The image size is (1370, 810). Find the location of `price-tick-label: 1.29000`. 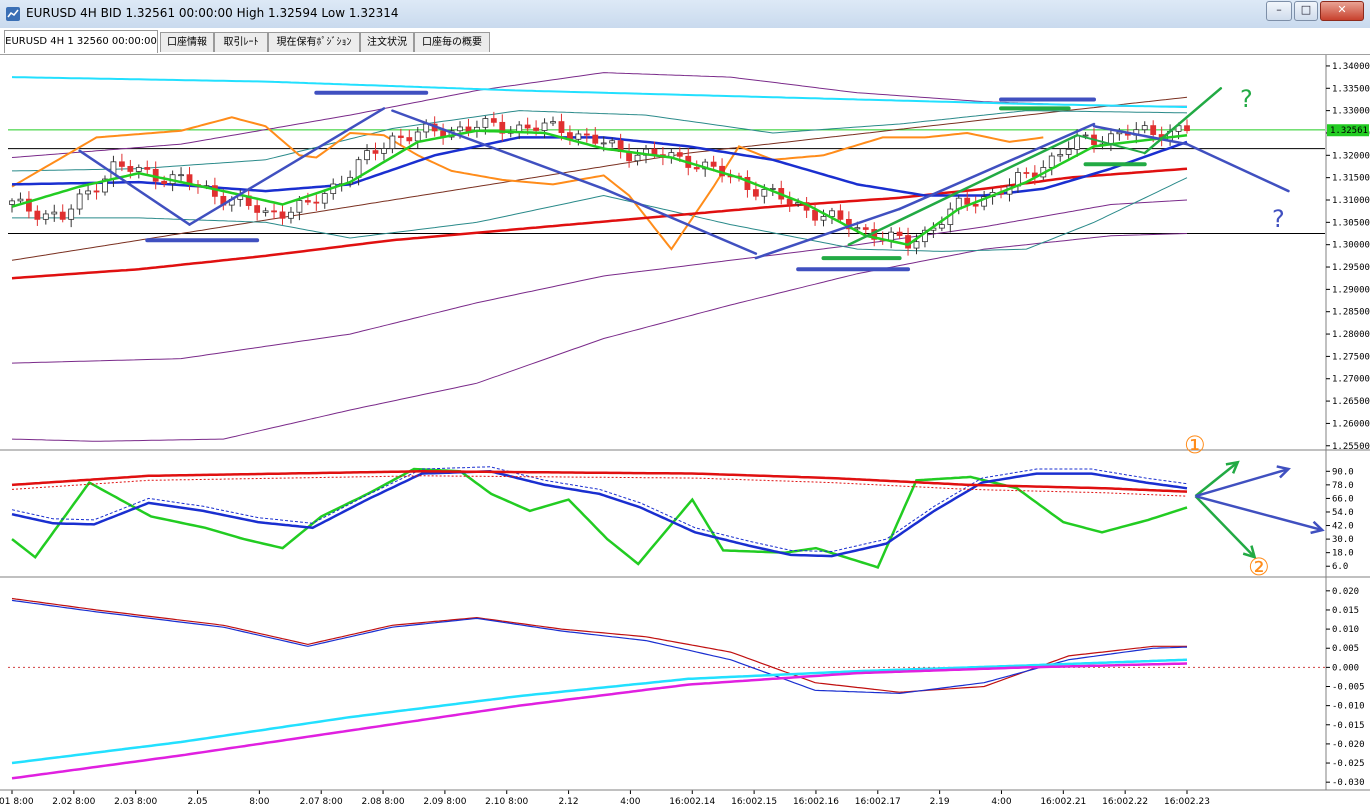

price-tick-label: 1.29000 is located at coordinates (1351, 290).